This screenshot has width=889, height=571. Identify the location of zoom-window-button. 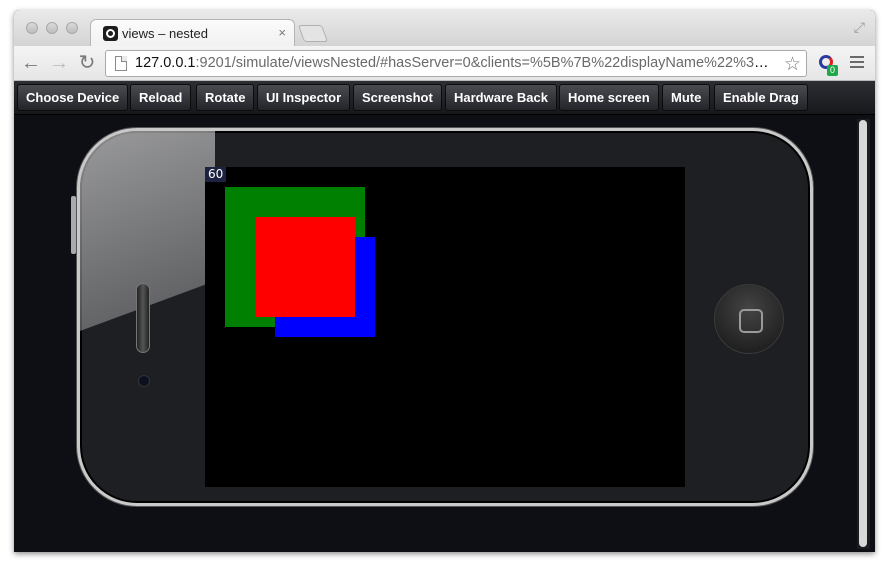
(72, 28).